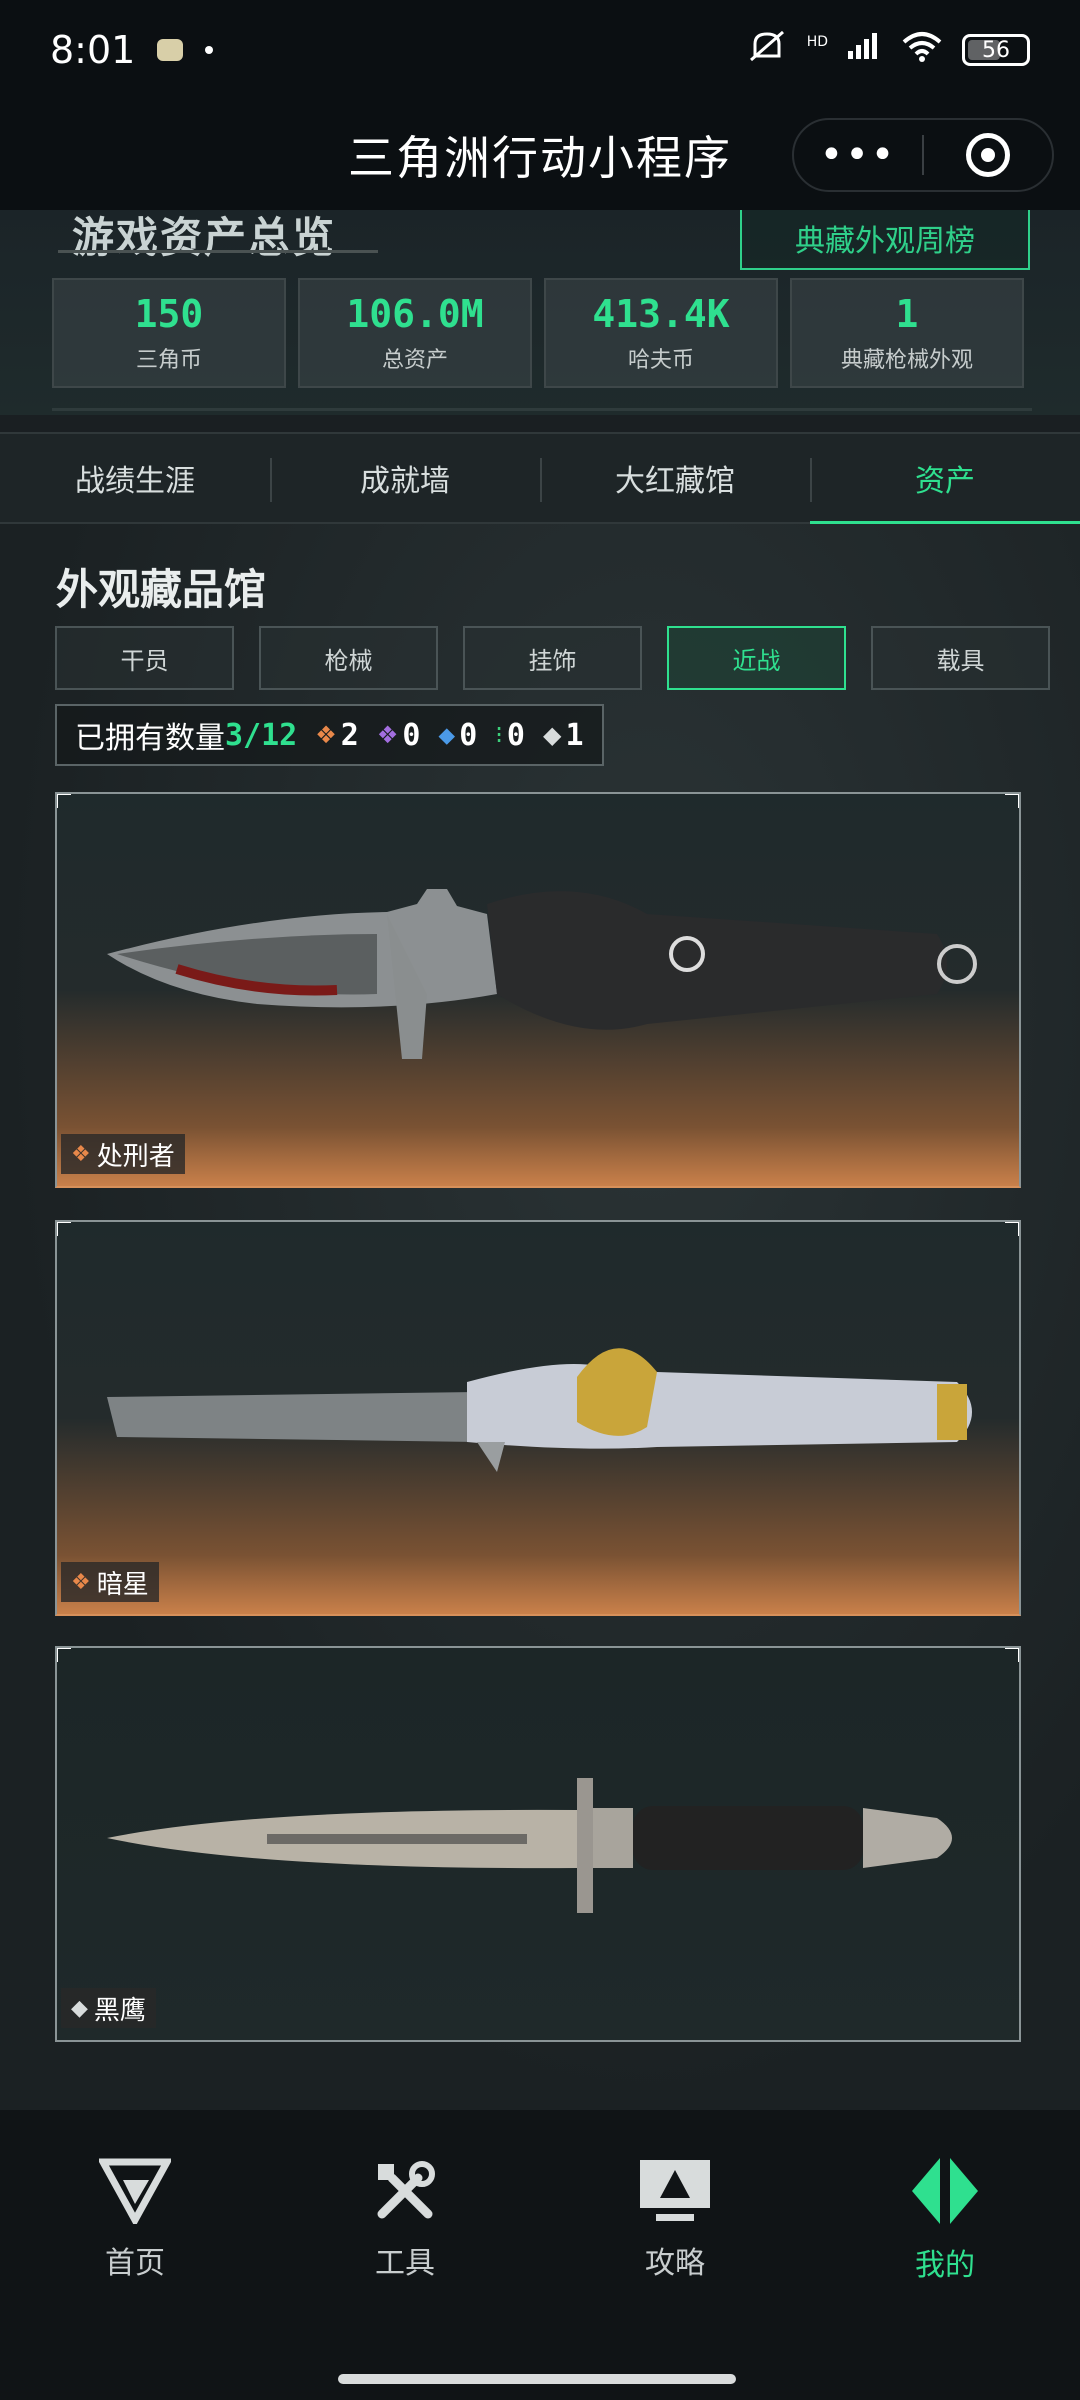 The image size is (1080, 2400). What do you see at coordinates (150, 738) in the screenshot?
I see `owned-label: 已拥有数量` at bounding box center [150, 738].